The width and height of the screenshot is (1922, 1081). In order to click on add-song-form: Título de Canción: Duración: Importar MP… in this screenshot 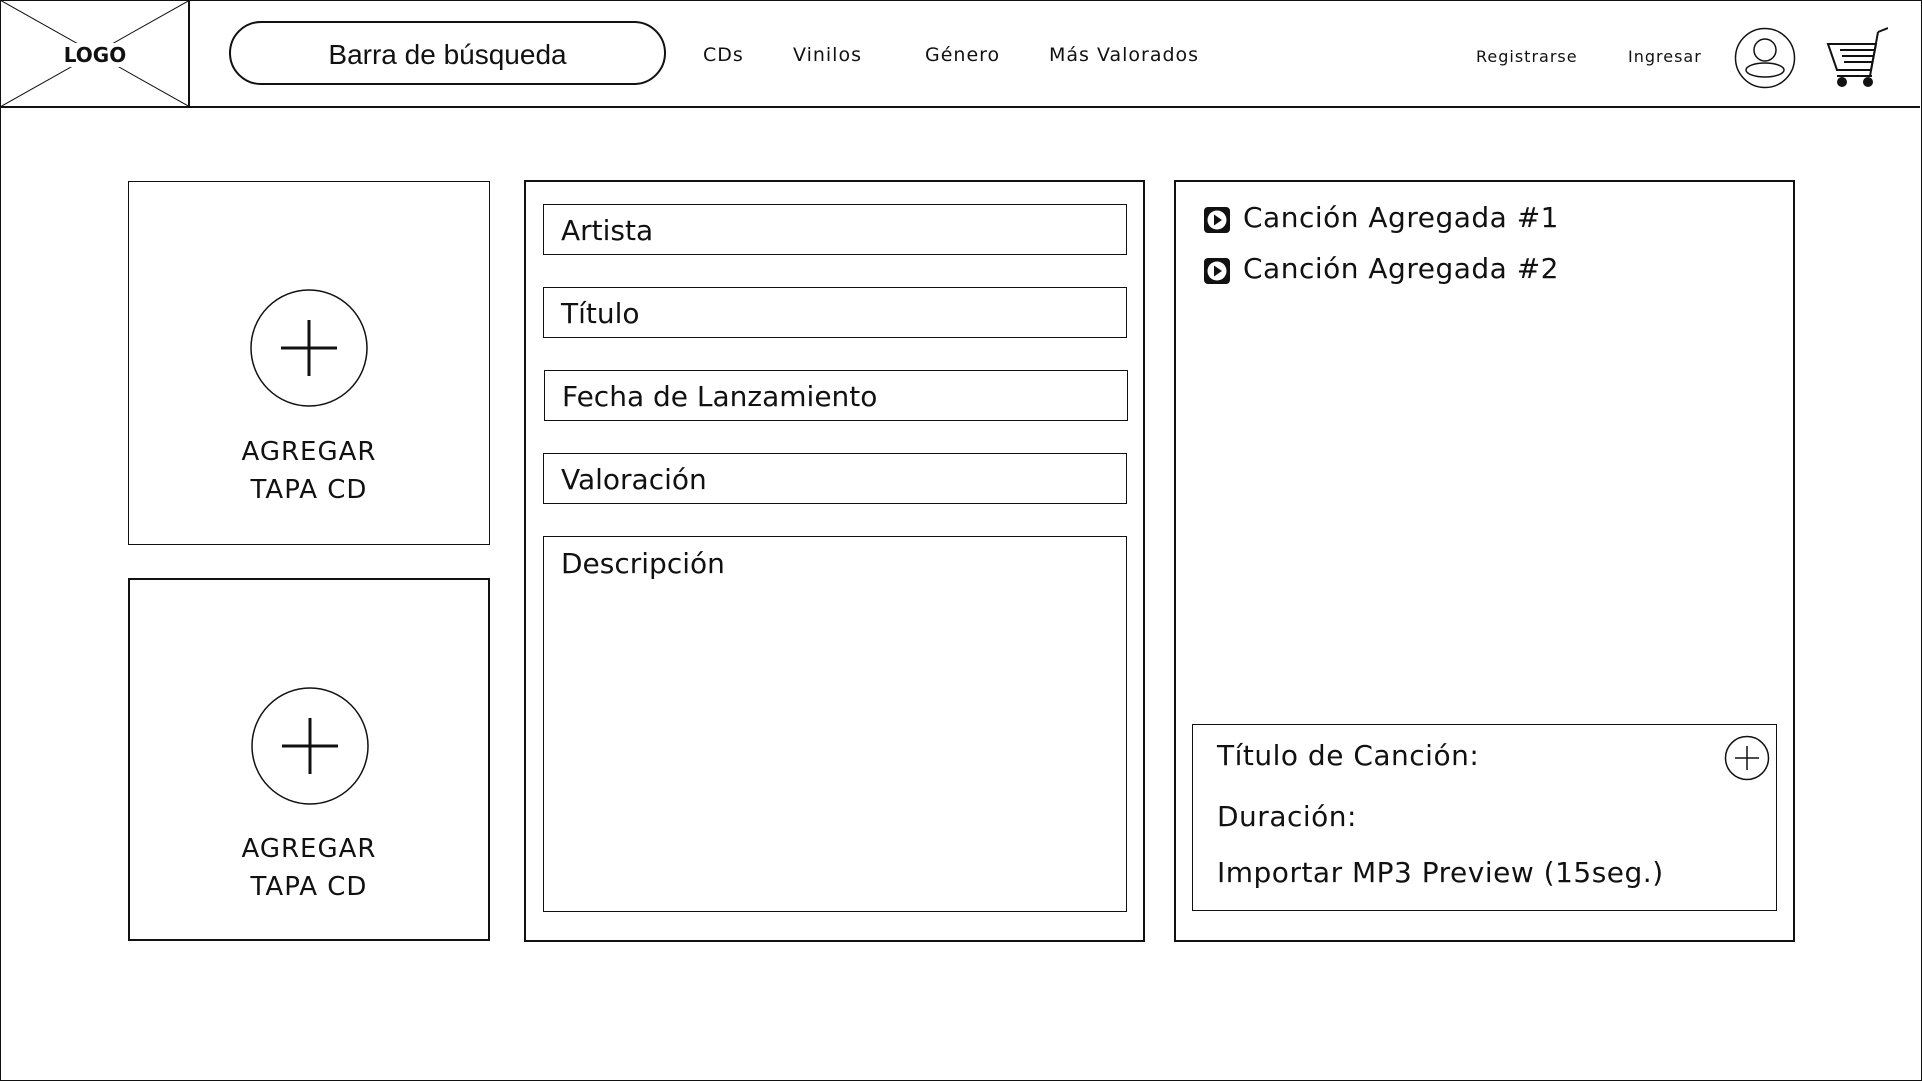, I will do `click(1484, 817)`.